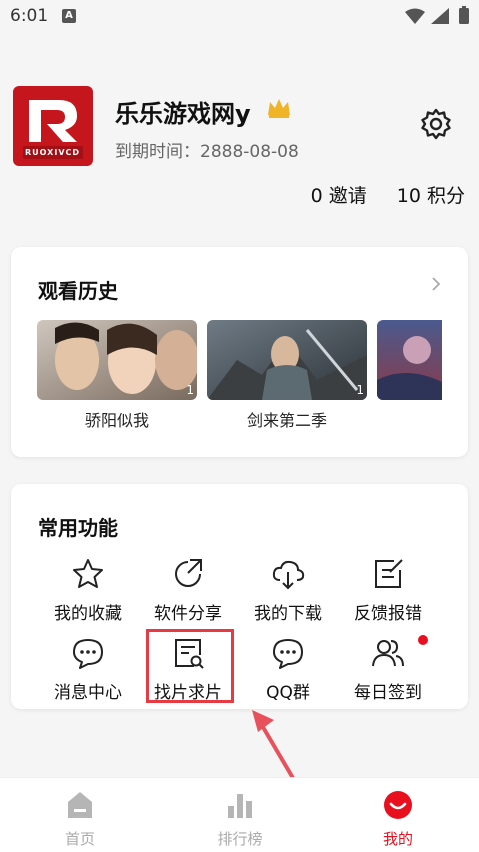 The image size is (479, 852). Describe the element at coordinates (287, 419) in the screenshot. I see `history-label: 剑来第二季` at that location.